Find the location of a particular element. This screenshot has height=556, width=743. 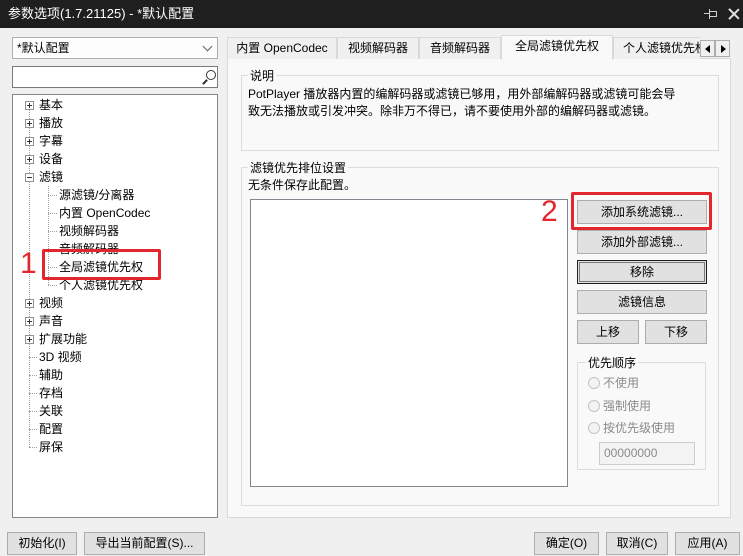

search-box is located at coordinates (115, 77).